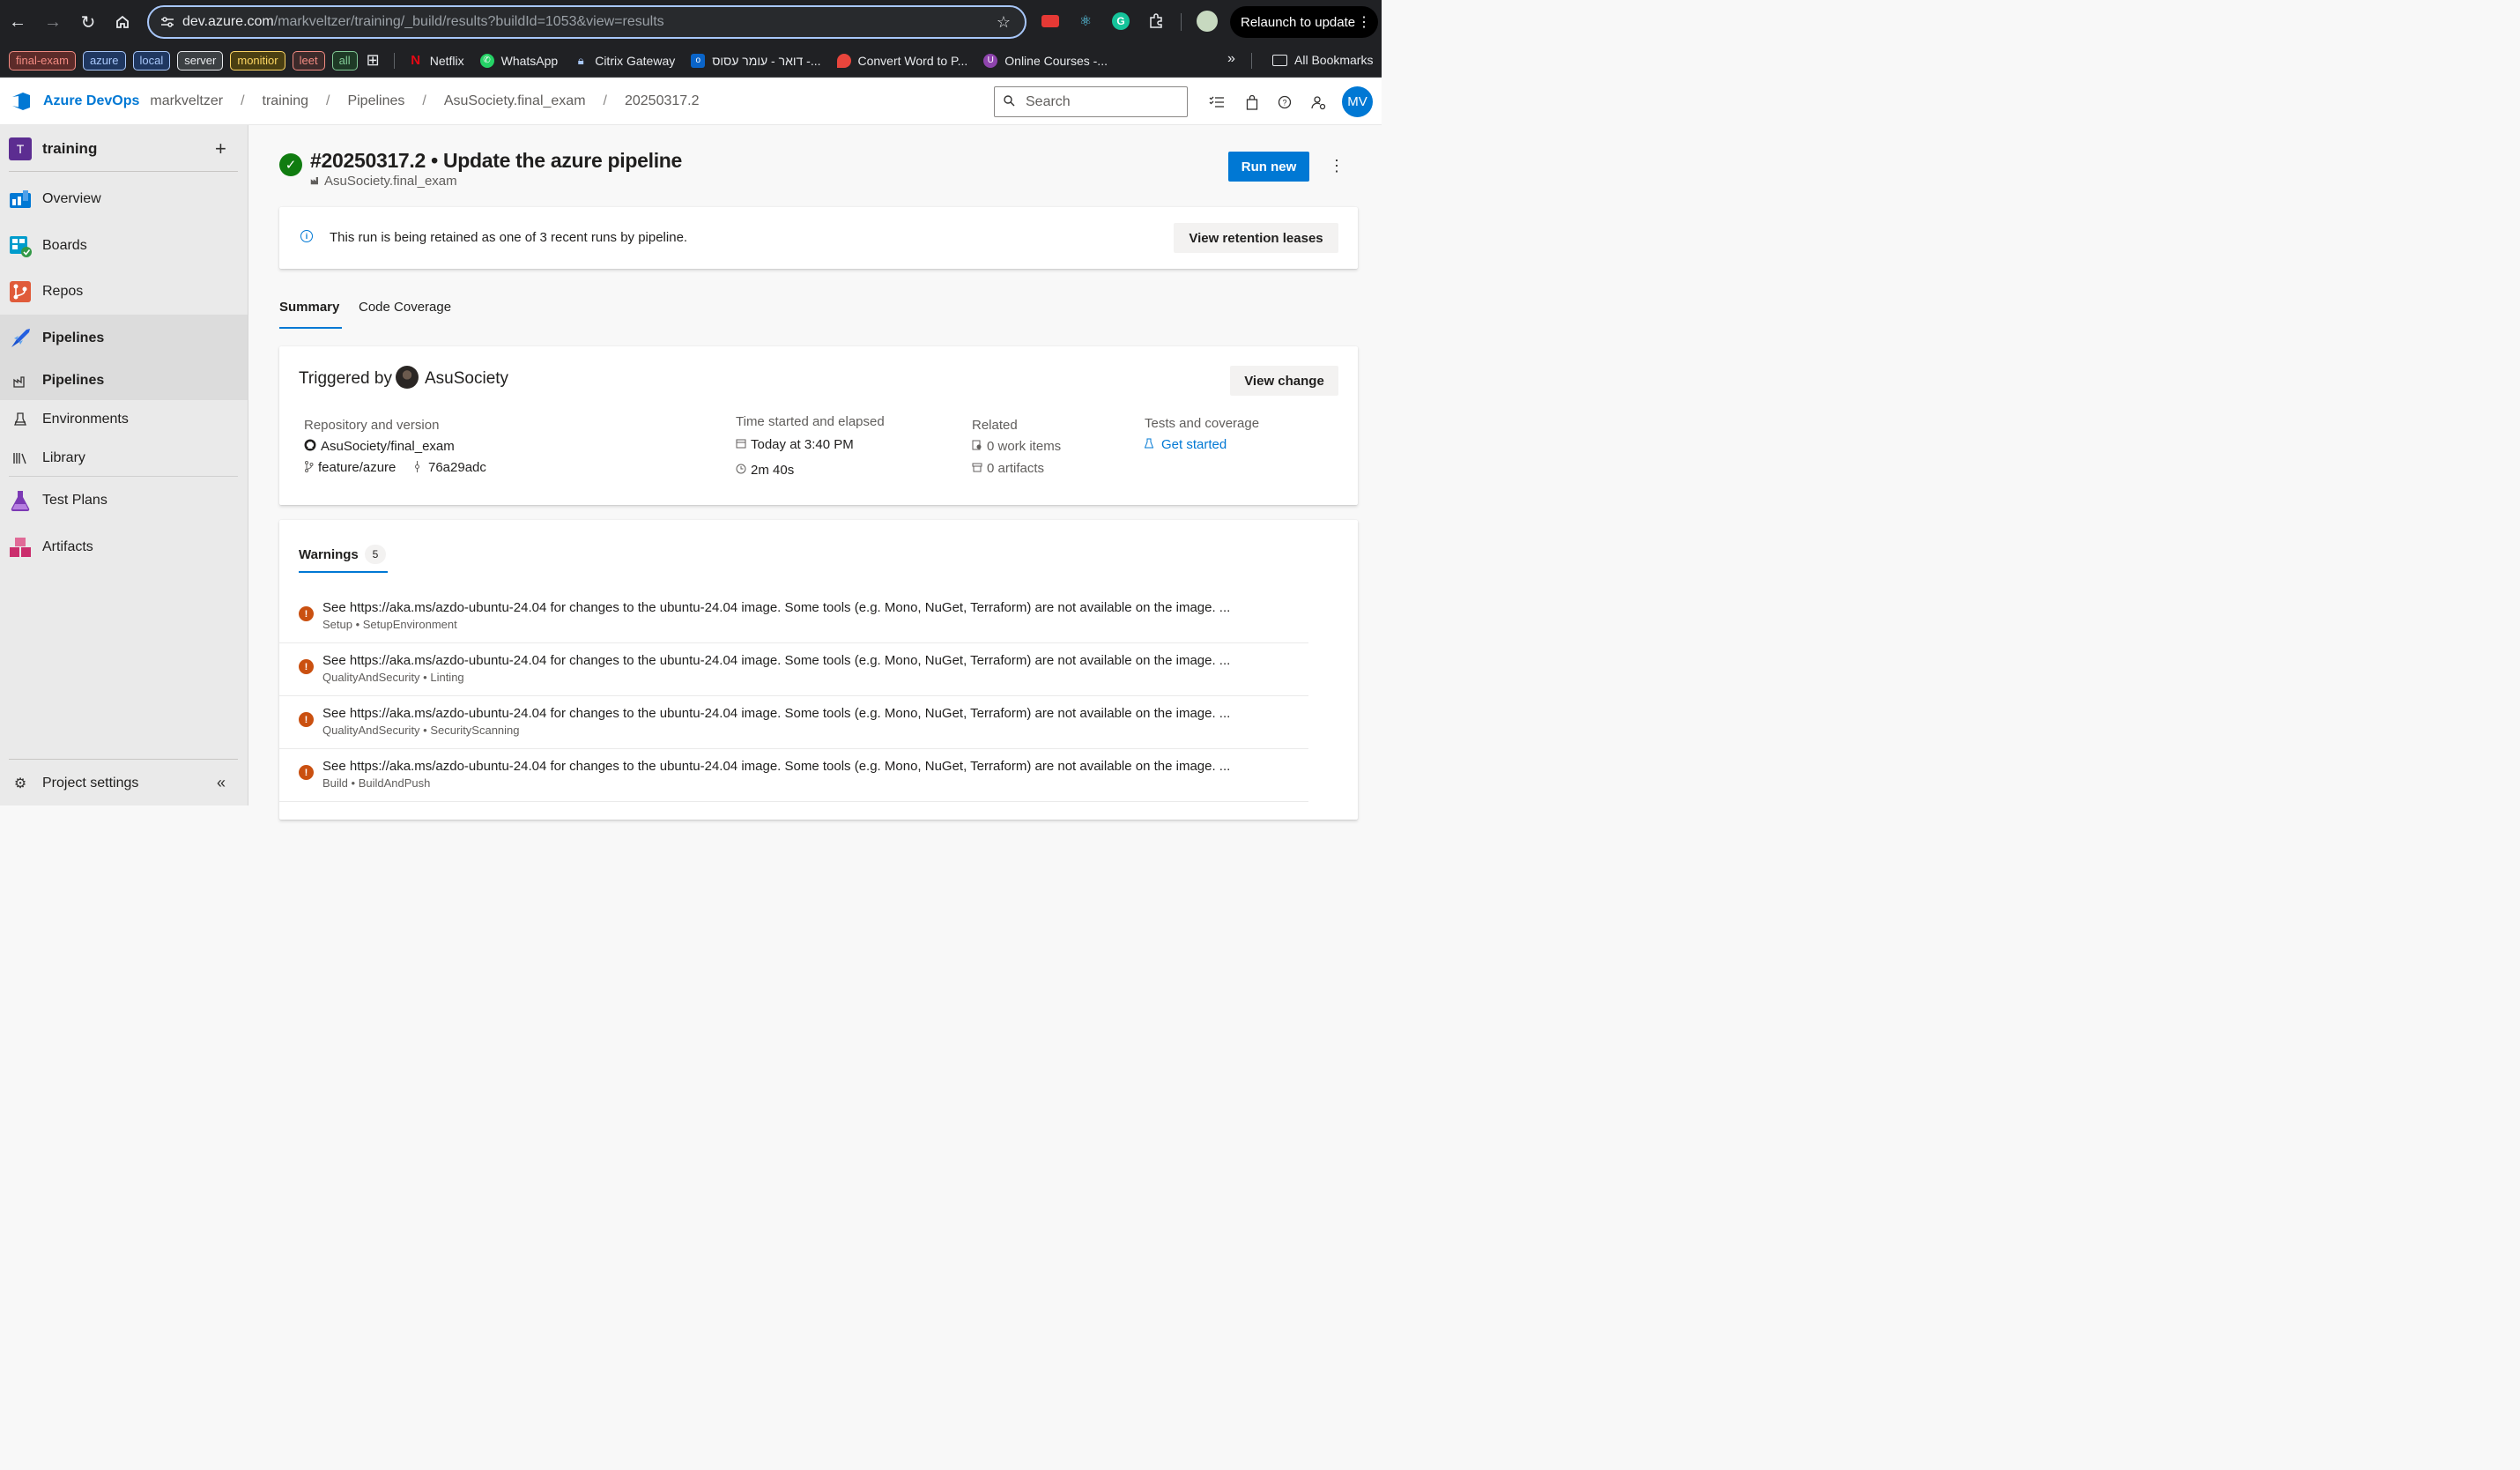  Describe the element at coordinates (1091, 101) in the screenshot. I see `search-input: Search` at that location.